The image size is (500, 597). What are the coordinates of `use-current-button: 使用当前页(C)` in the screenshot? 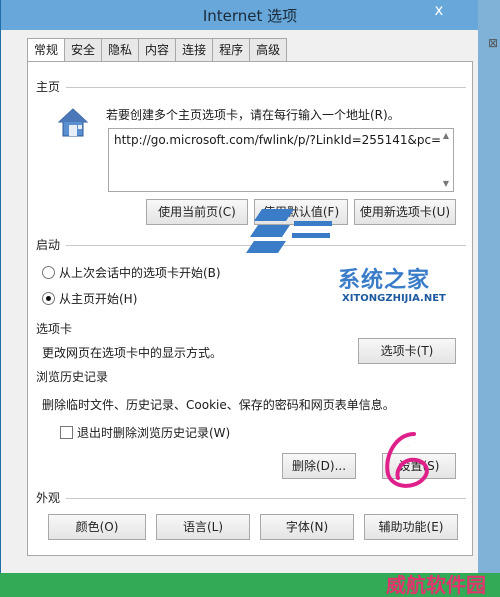 It's located at (197, 212).